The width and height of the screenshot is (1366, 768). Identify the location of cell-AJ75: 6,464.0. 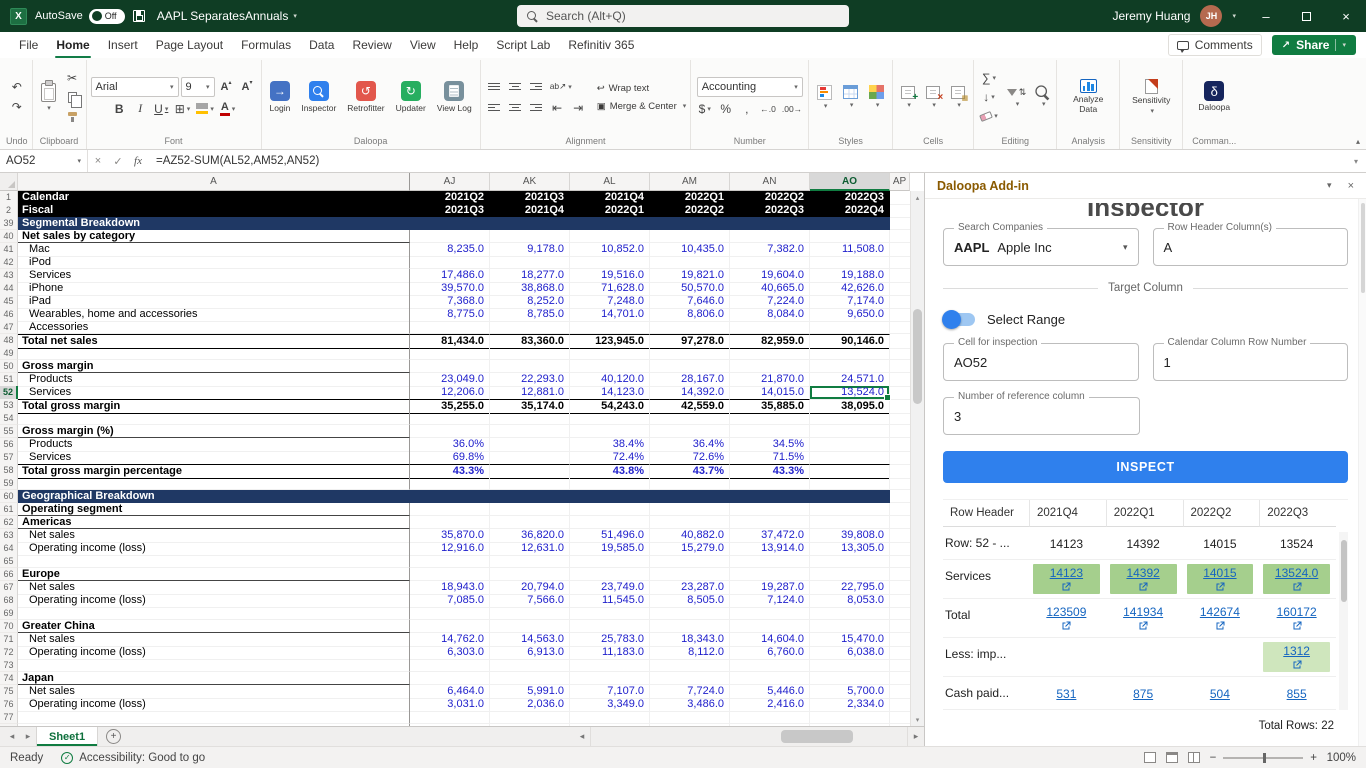
(450, 692).